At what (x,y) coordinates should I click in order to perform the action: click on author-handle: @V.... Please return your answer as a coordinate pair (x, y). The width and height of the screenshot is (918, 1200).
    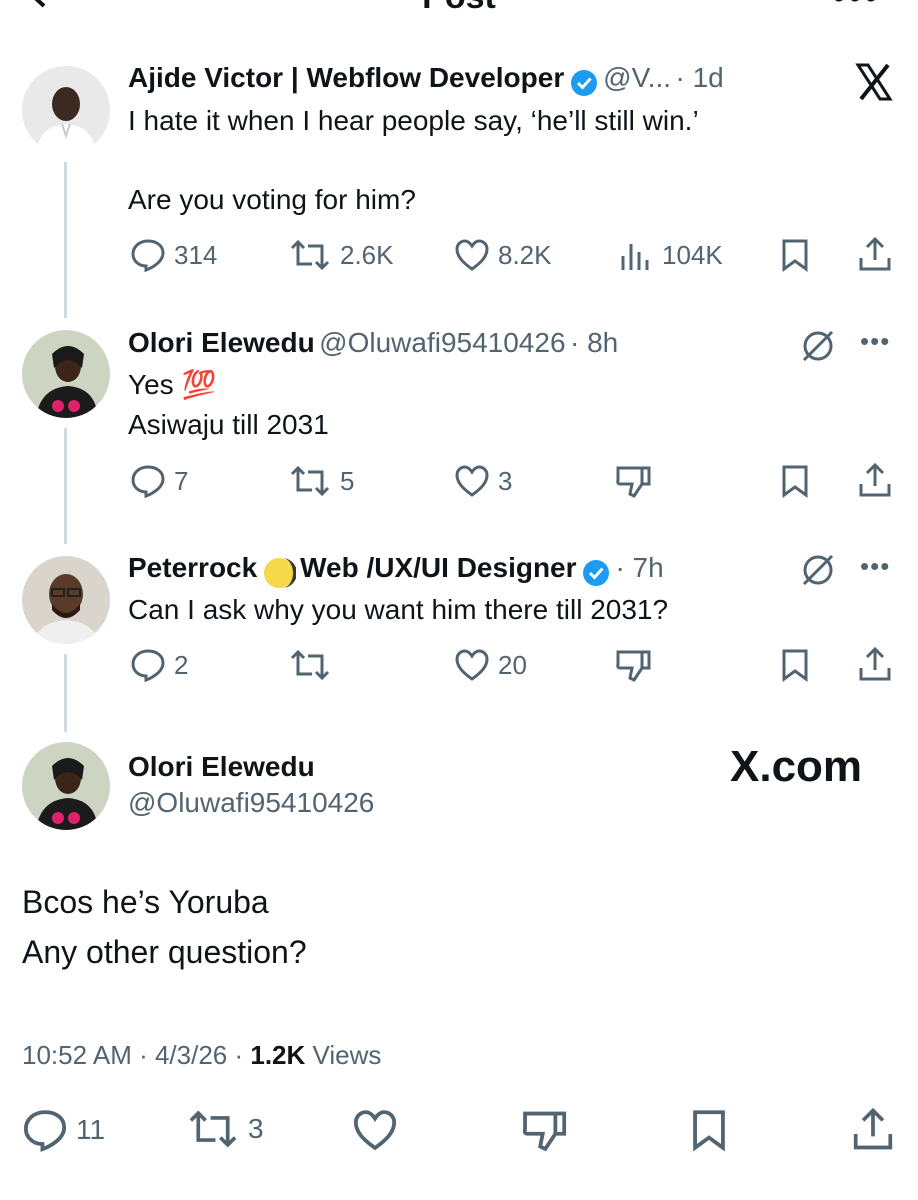
    Looking at the image, I should click on (637, 77).